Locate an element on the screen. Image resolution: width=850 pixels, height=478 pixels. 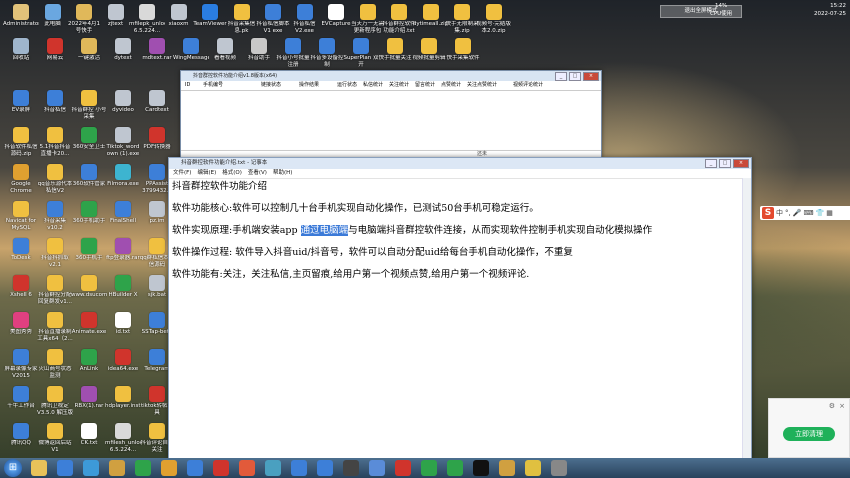
taskbar-user-icon is located at coordinates (559, 468).